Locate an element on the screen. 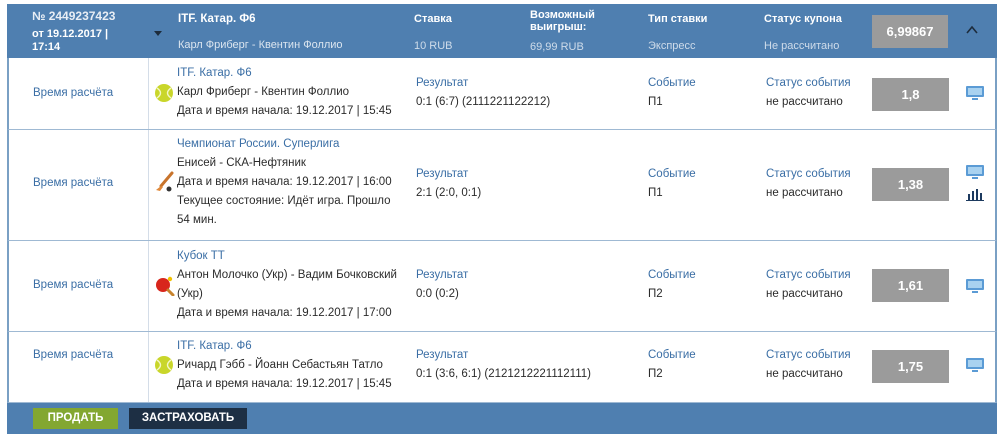 This screenshot has width=1005, height=443. coupon-title: ITF. Катар. Ф6 is located at coordinates (217, 19).